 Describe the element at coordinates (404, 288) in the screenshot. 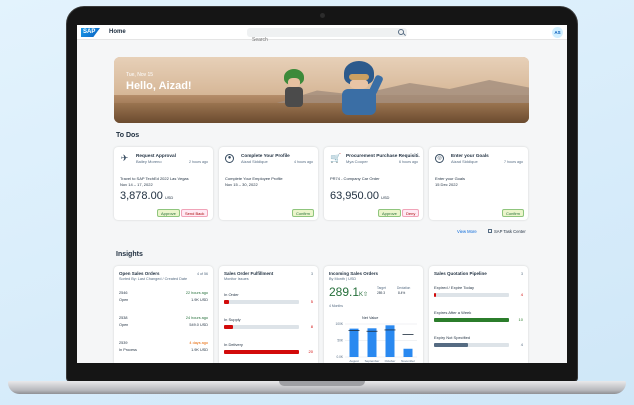

I see `deviation-label: Deviation` at that location.